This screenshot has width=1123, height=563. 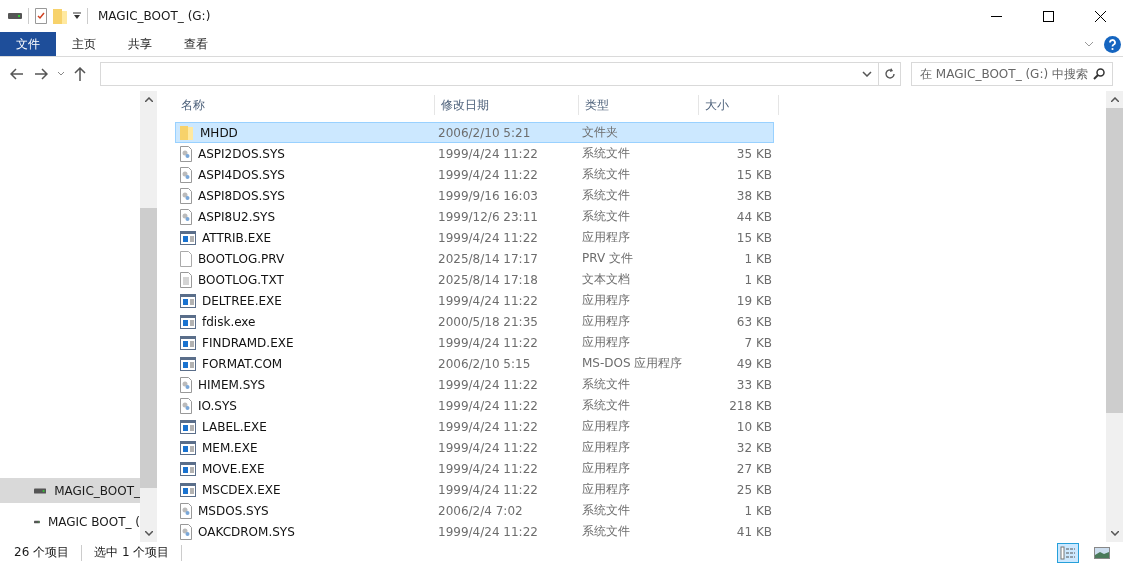 What do you see at coordinates (753, 531) in the screenshot?
I see `size-cell-text: 41 KB` at bounding box center [753, 531].